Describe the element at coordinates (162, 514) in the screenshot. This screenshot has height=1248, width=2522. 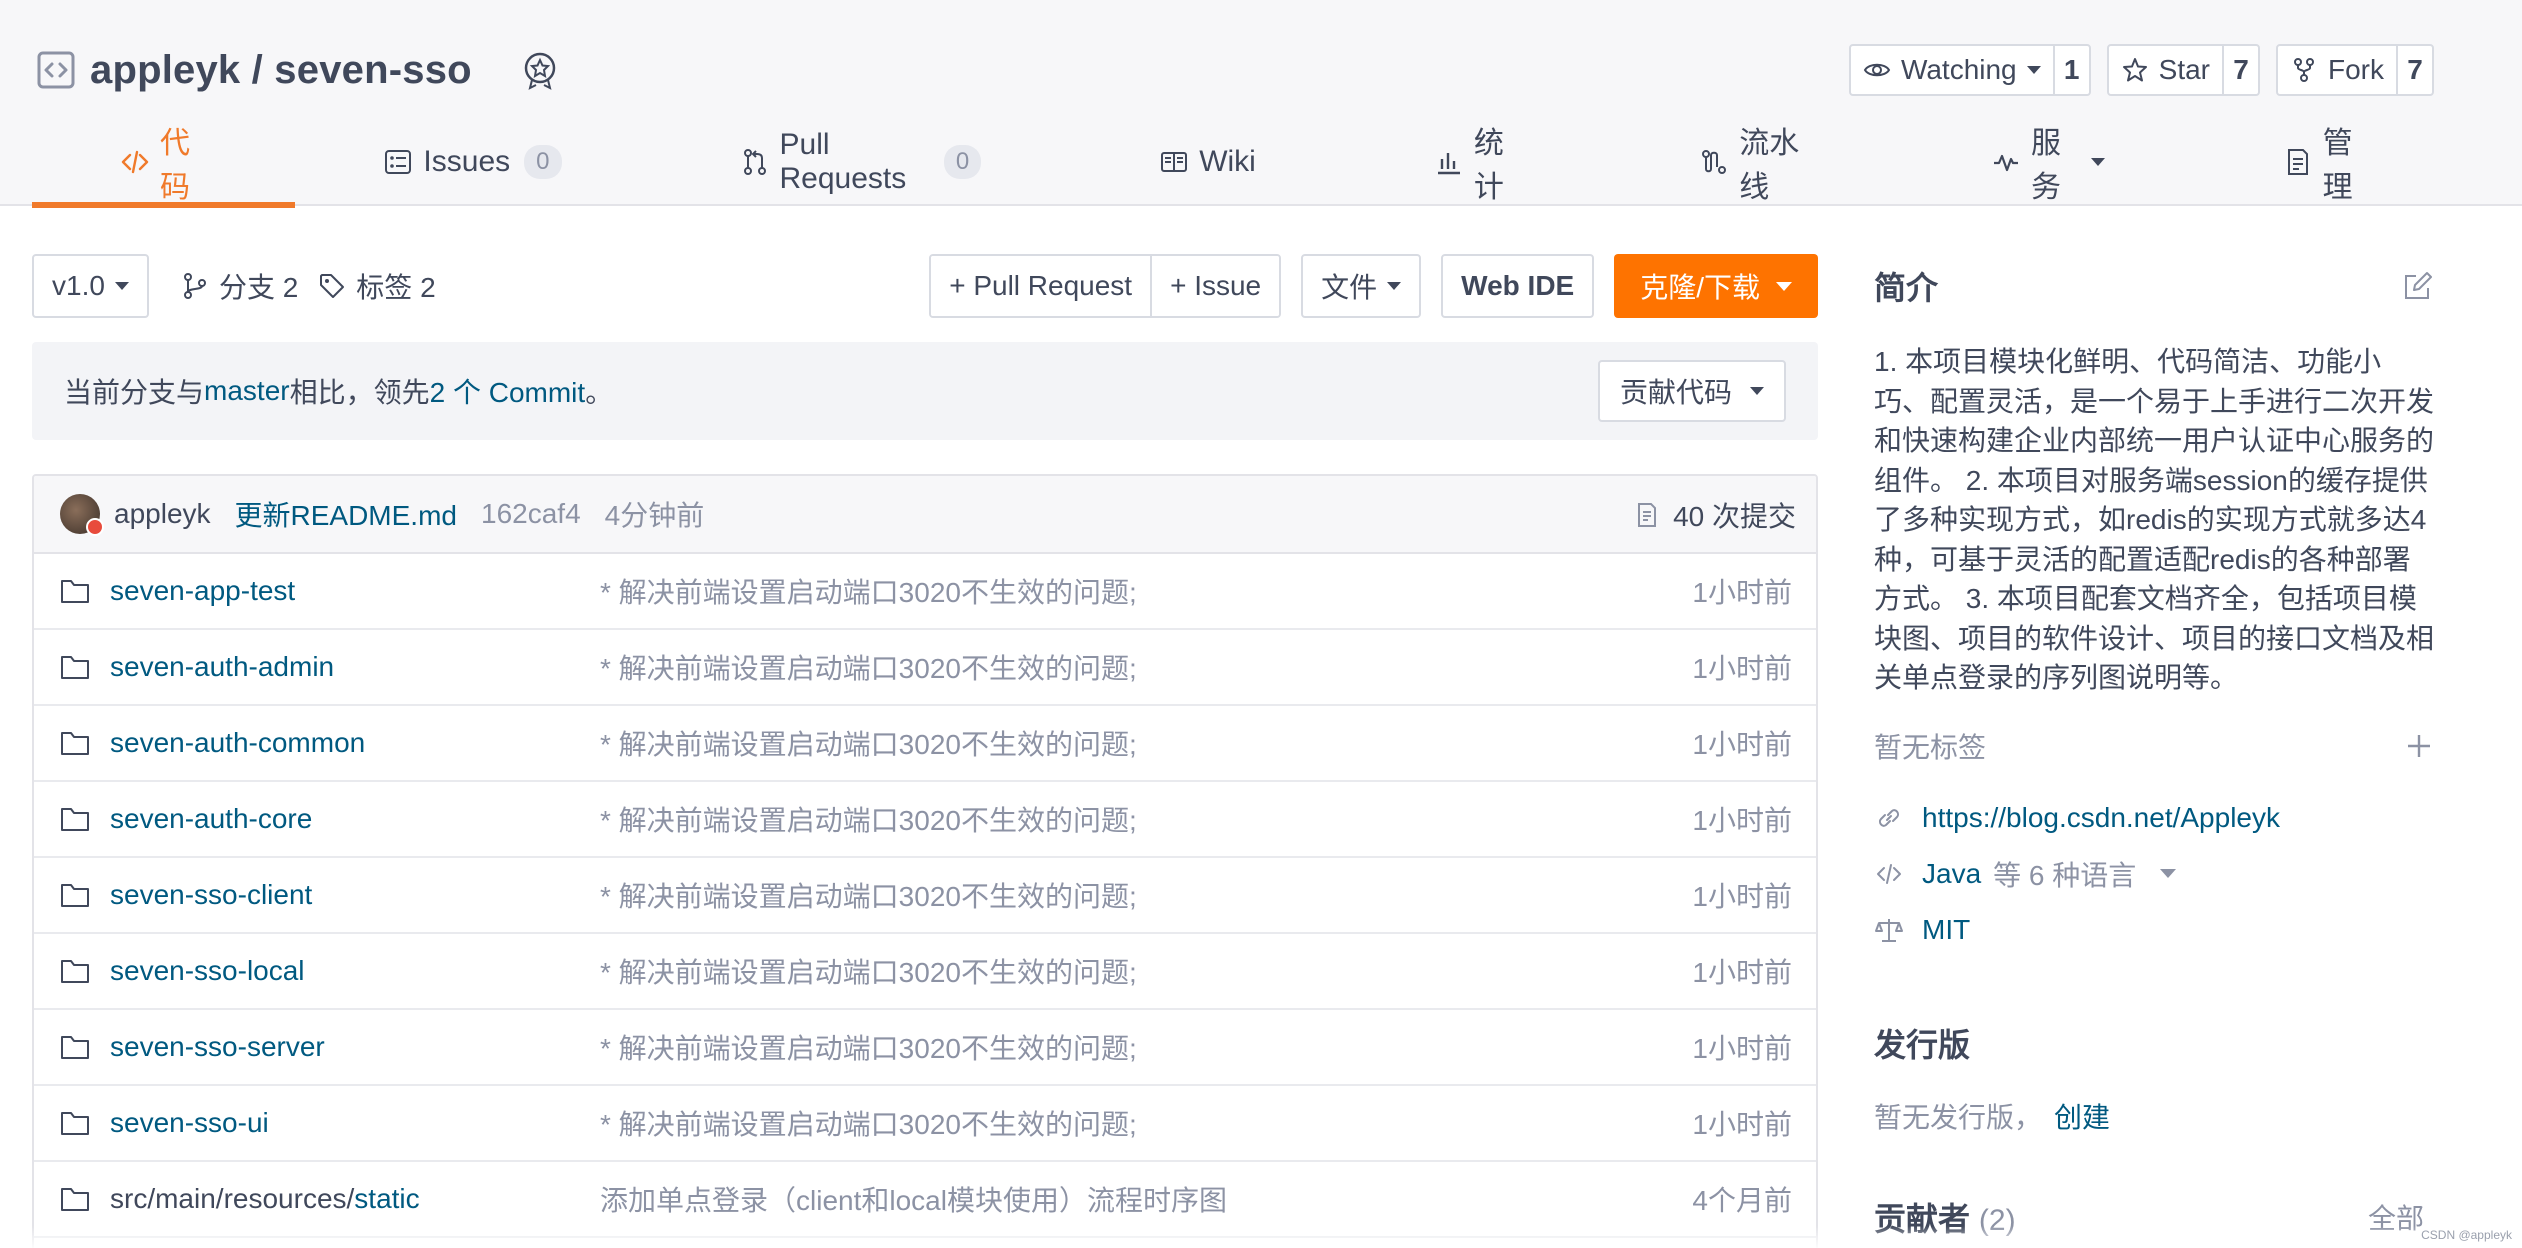
I see `commit-author: appleyk` at that location.